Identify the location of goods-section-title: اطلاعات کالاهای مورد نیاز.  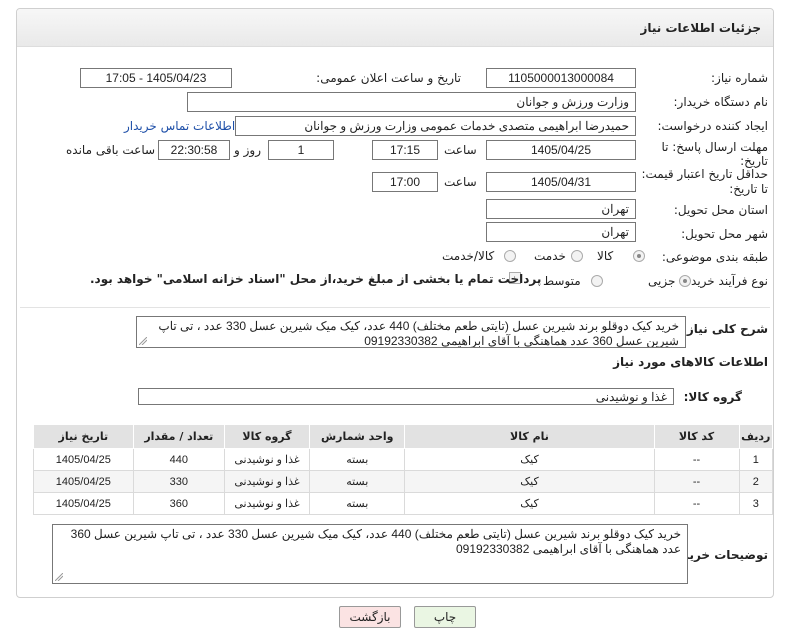
(690, 362).